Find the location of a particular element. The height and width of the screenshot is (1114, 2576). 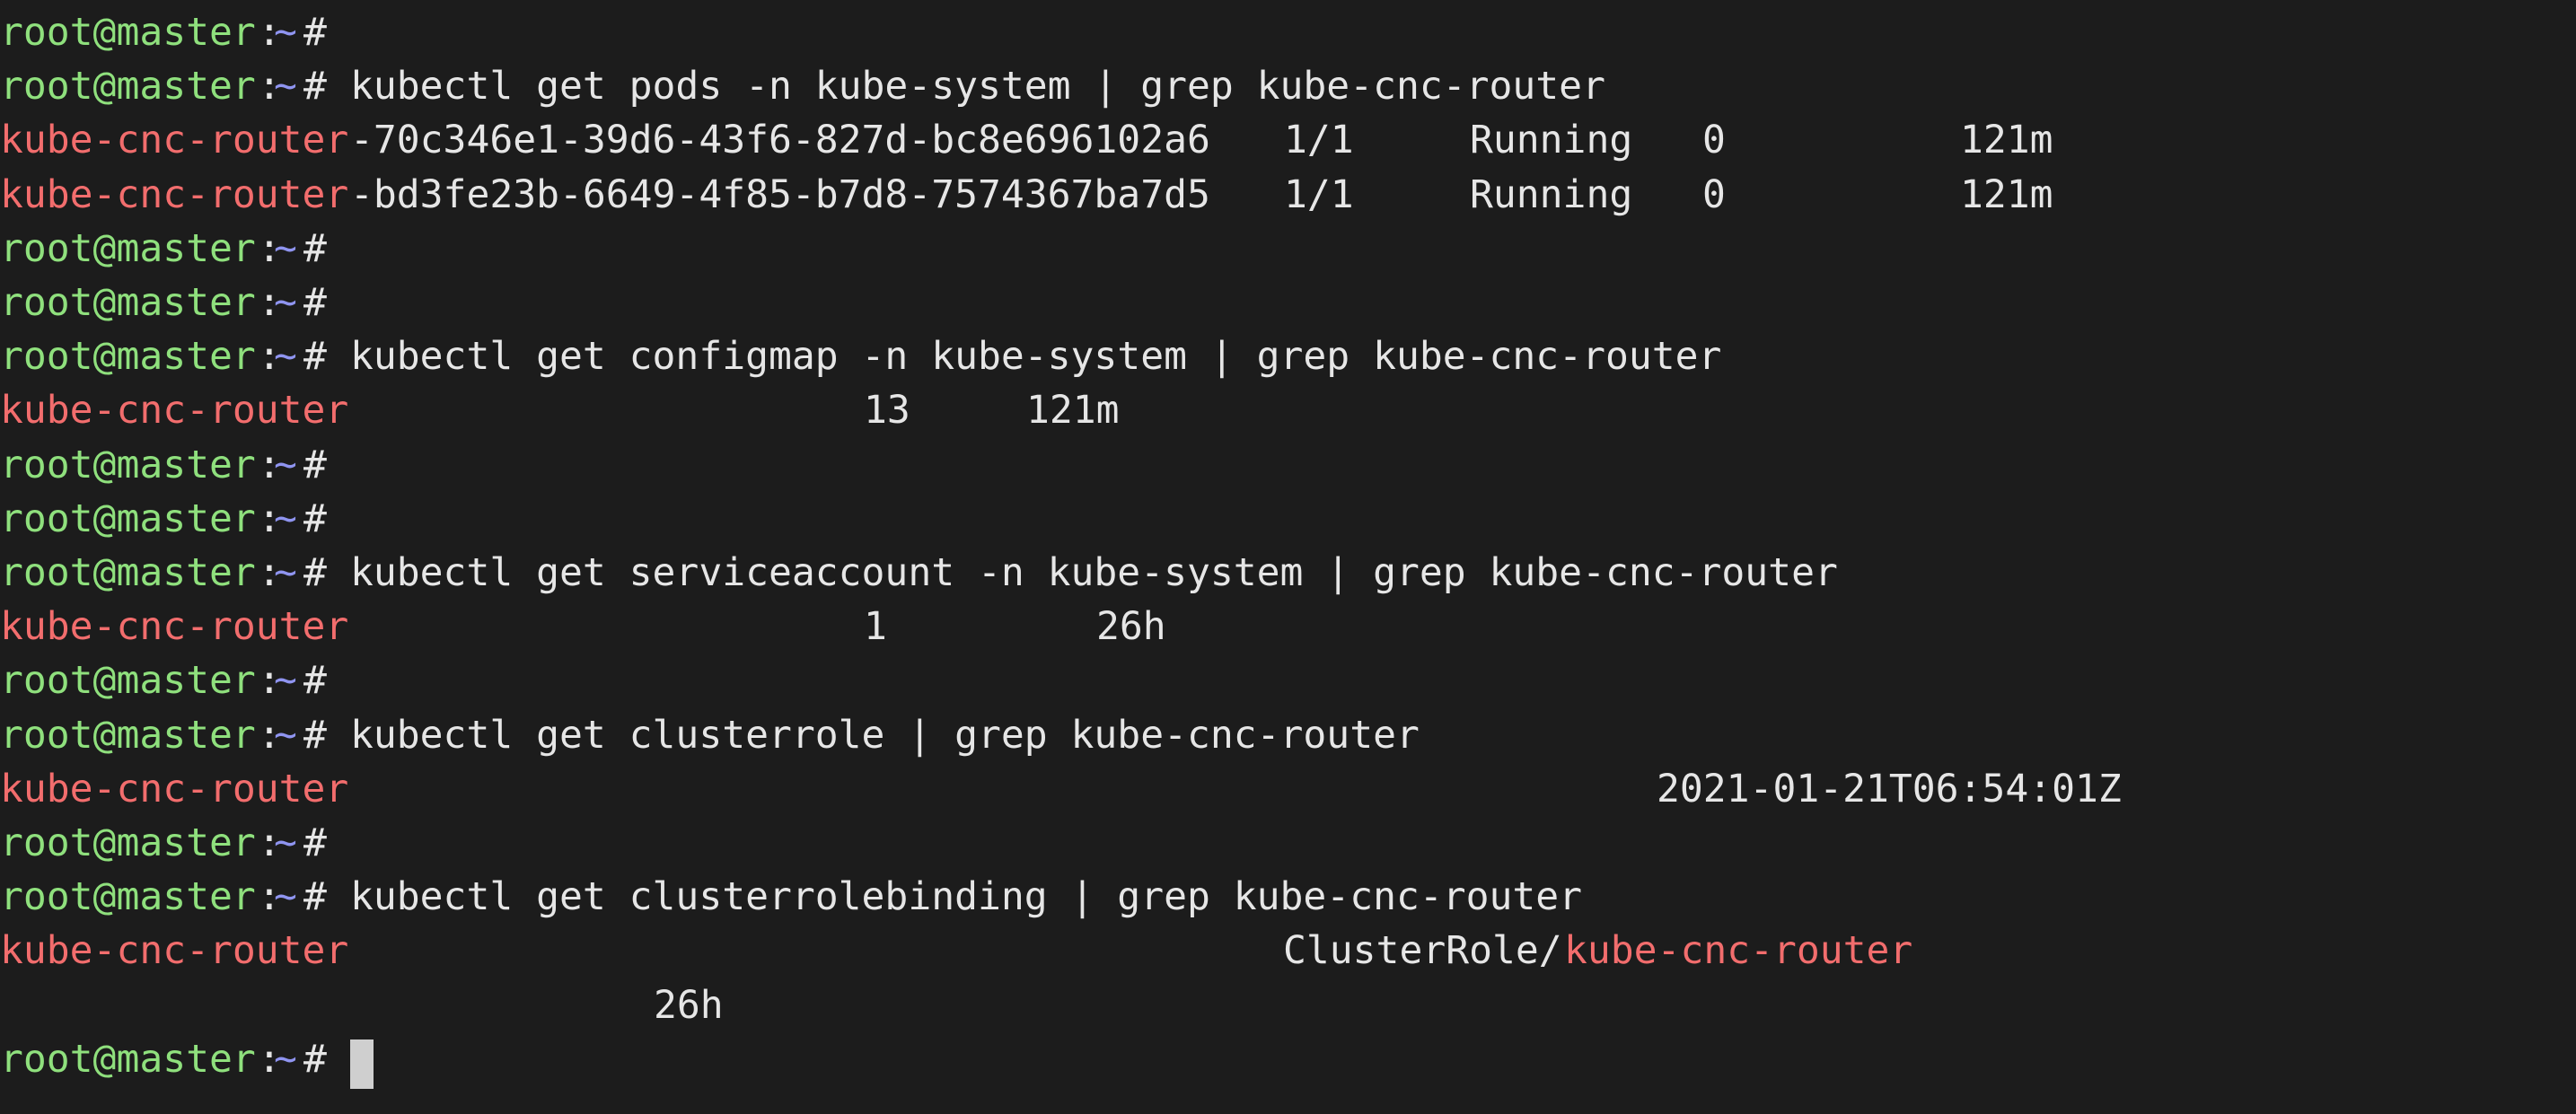

text-cursor is located at coordinates (362, 1064).